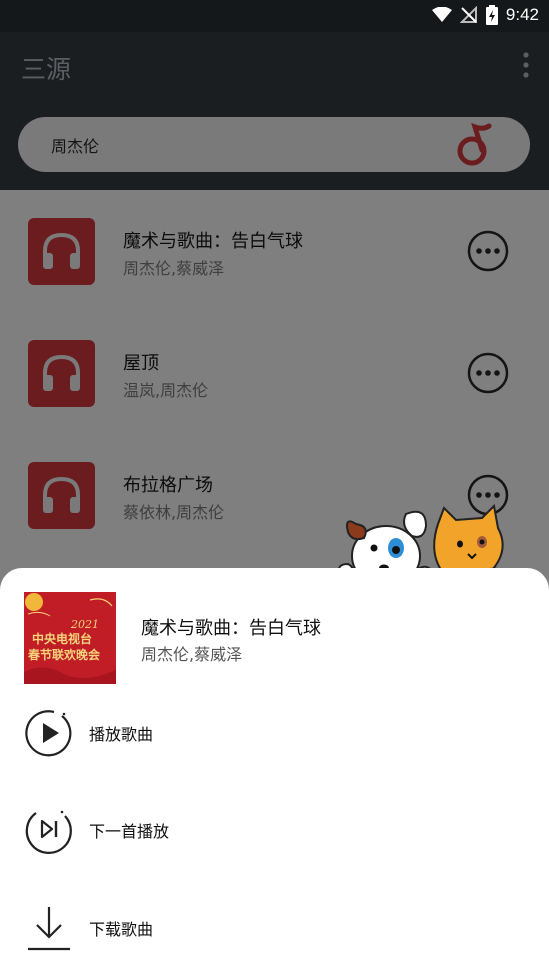  Describe the element at coordinates (468, 14) in the screenshot. I see `no-signal-icon` at that location.